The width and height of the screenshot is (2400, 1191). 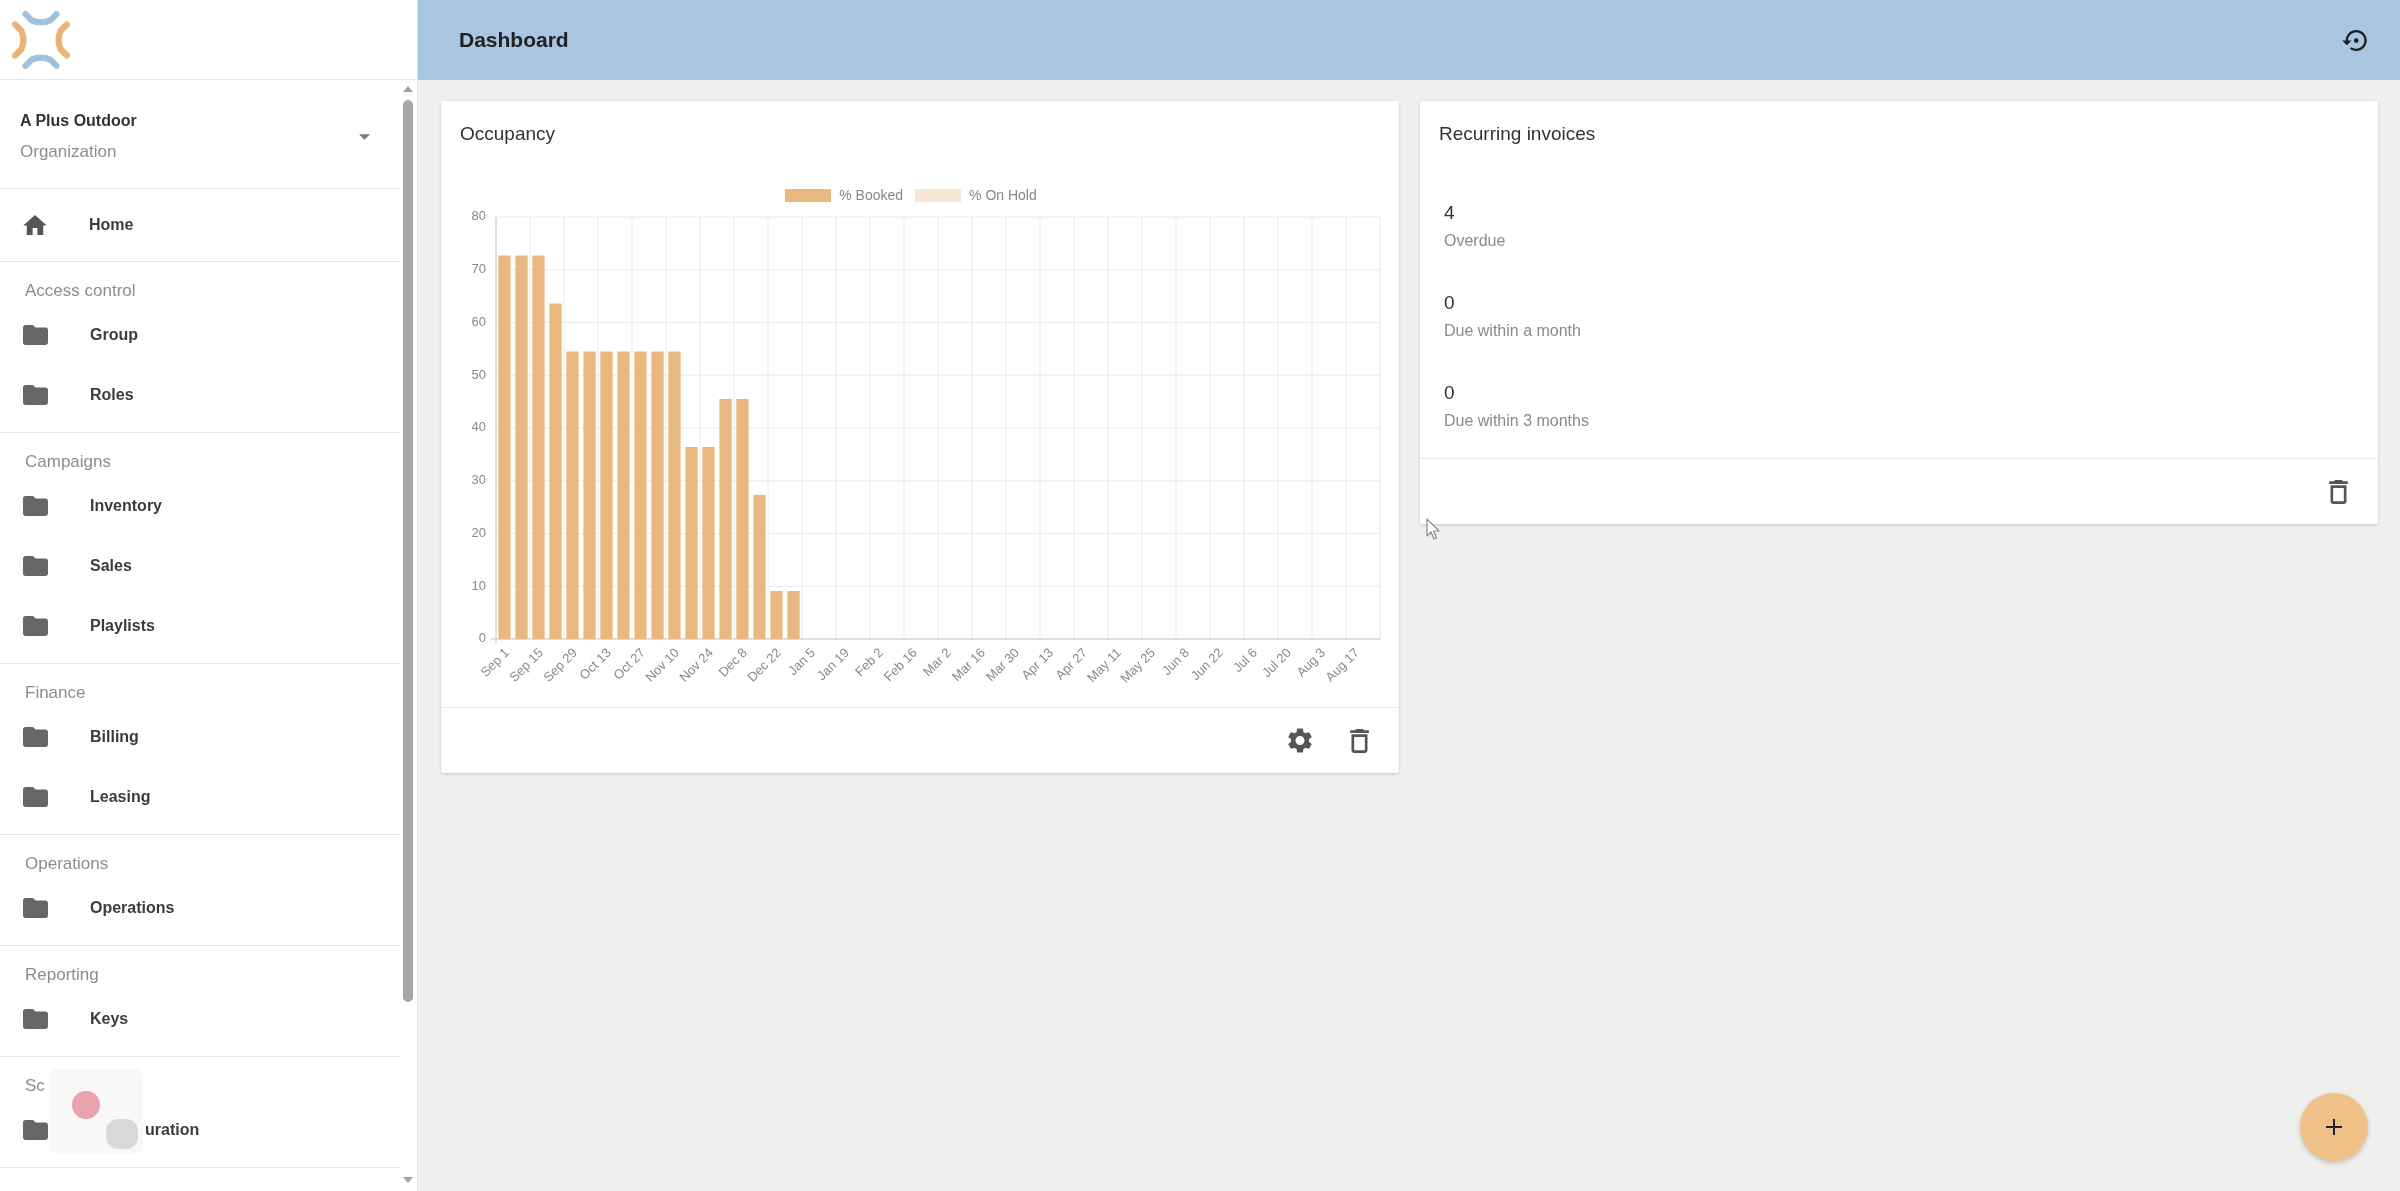 What do you see at coordinates (1449, 213) in the screenshot?
I see `stat-value: 4` at bounding box center [1449, 213].